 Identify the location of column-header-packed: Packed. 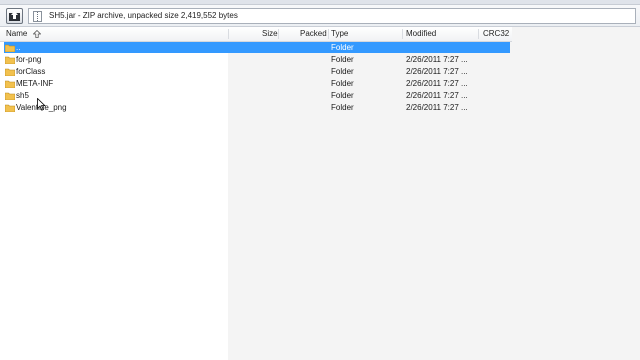
(313, 34).